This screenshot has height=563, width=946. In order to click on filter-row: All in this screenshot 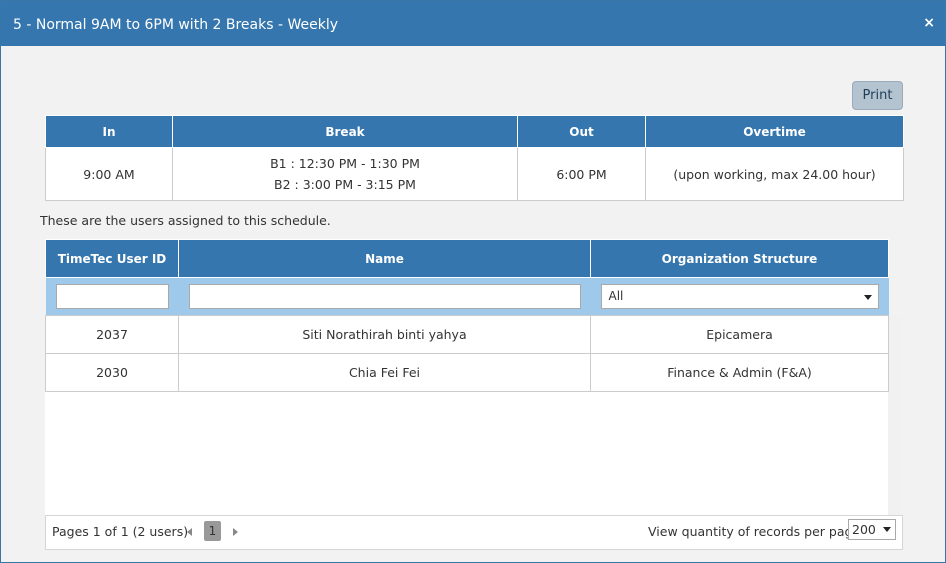, I will do `click(467, 296)`.